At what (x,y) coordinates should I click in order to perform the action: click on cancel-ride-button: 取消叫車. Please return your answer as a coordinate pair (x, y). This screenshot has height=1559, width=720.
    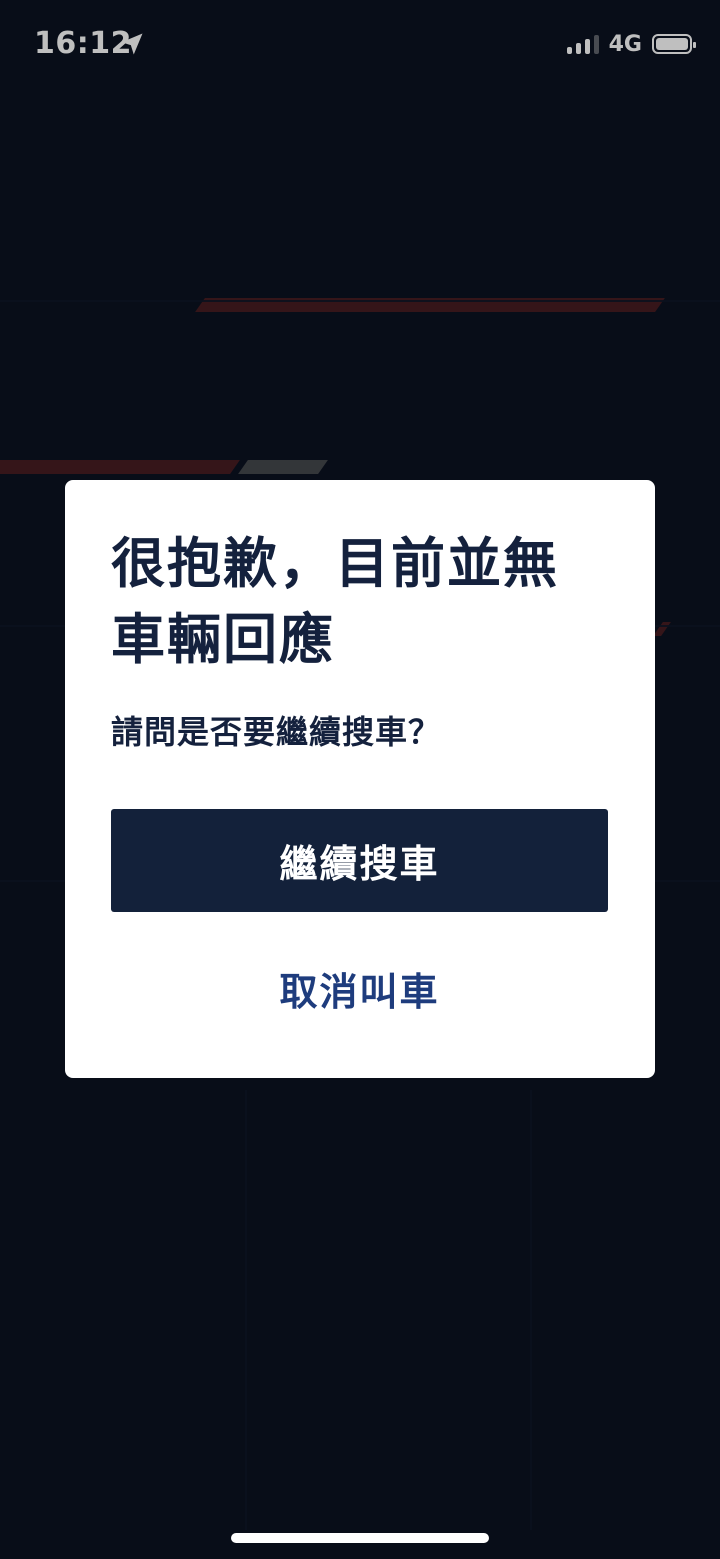
    Looking at the image, I should click on (359, 988).